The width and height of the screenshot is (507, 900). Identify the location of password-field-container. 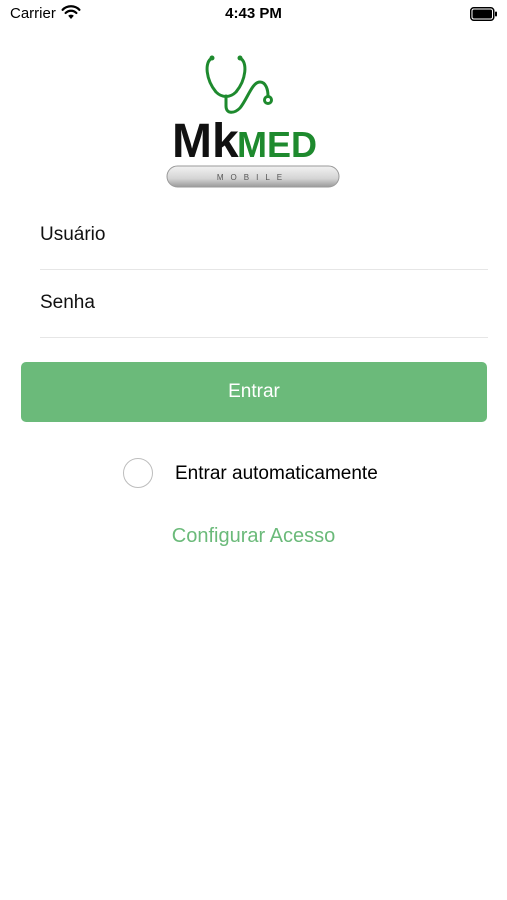
(264, 303).